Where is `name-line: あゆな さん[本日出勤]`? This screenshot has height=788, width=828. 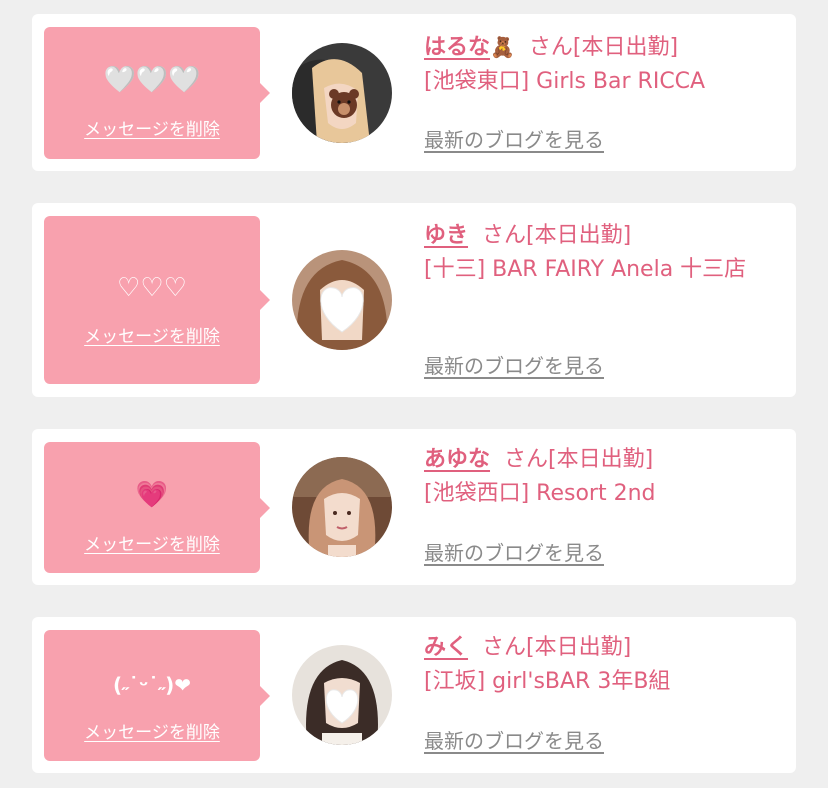
name-line: あゆな さん[本日出勤] is located at coordinates (604, 460).